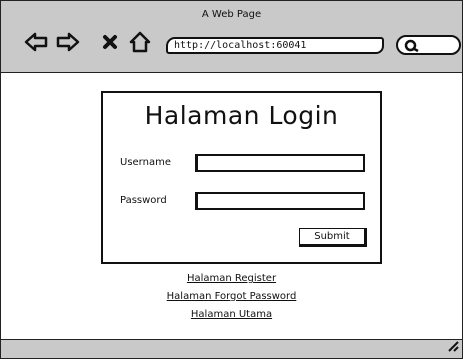  I want to click on password-label: Password, so click(143, 200).